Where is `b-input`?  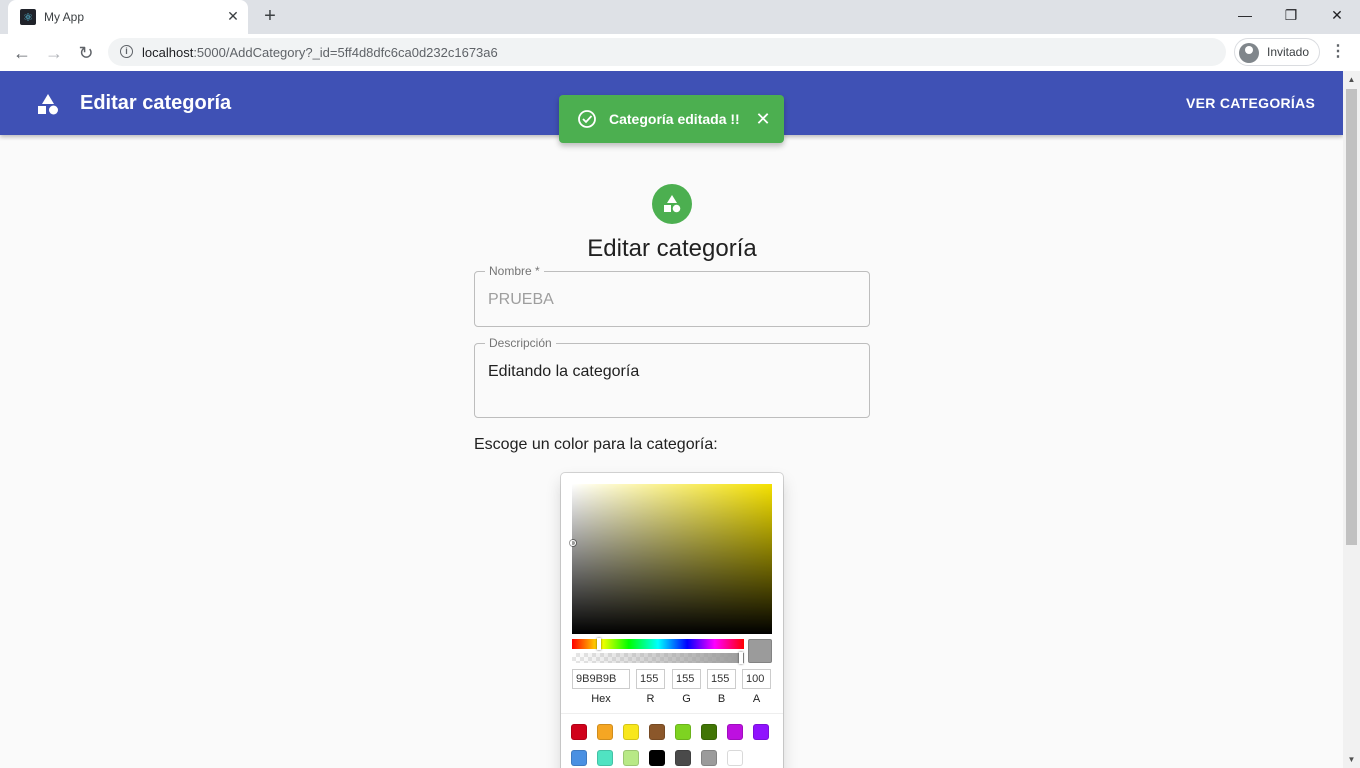 b-input is located at coordinates (721, 679).